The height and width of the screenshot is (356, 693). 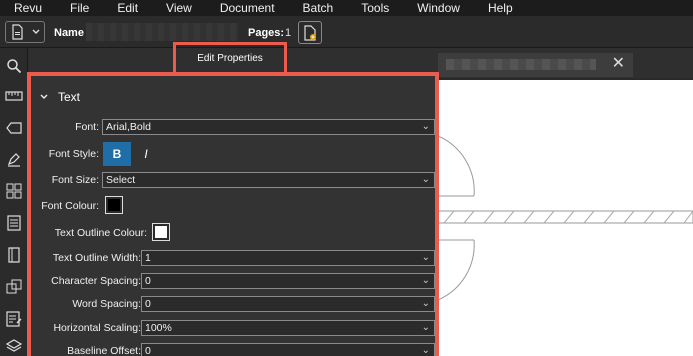 I want to click on text-section-header: Text, so click(x=59, y=97).